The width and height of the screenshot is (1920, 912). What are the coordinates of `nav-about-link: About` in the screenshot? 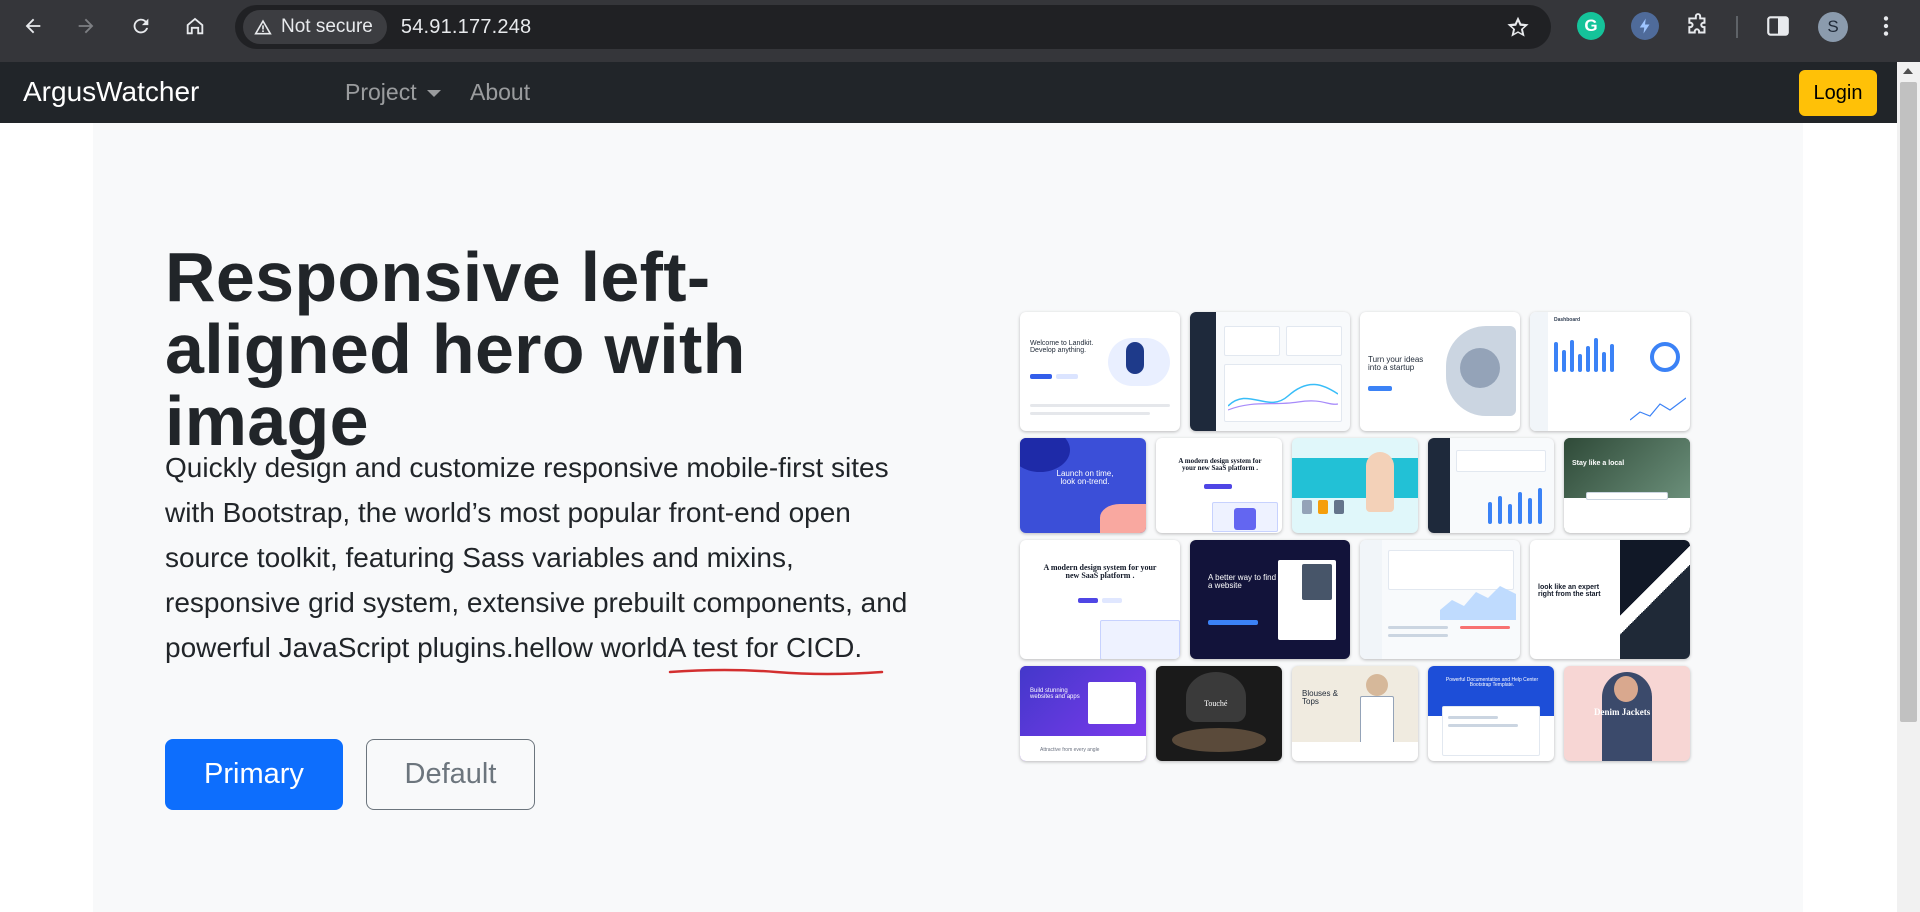 It's located at (500, 92).